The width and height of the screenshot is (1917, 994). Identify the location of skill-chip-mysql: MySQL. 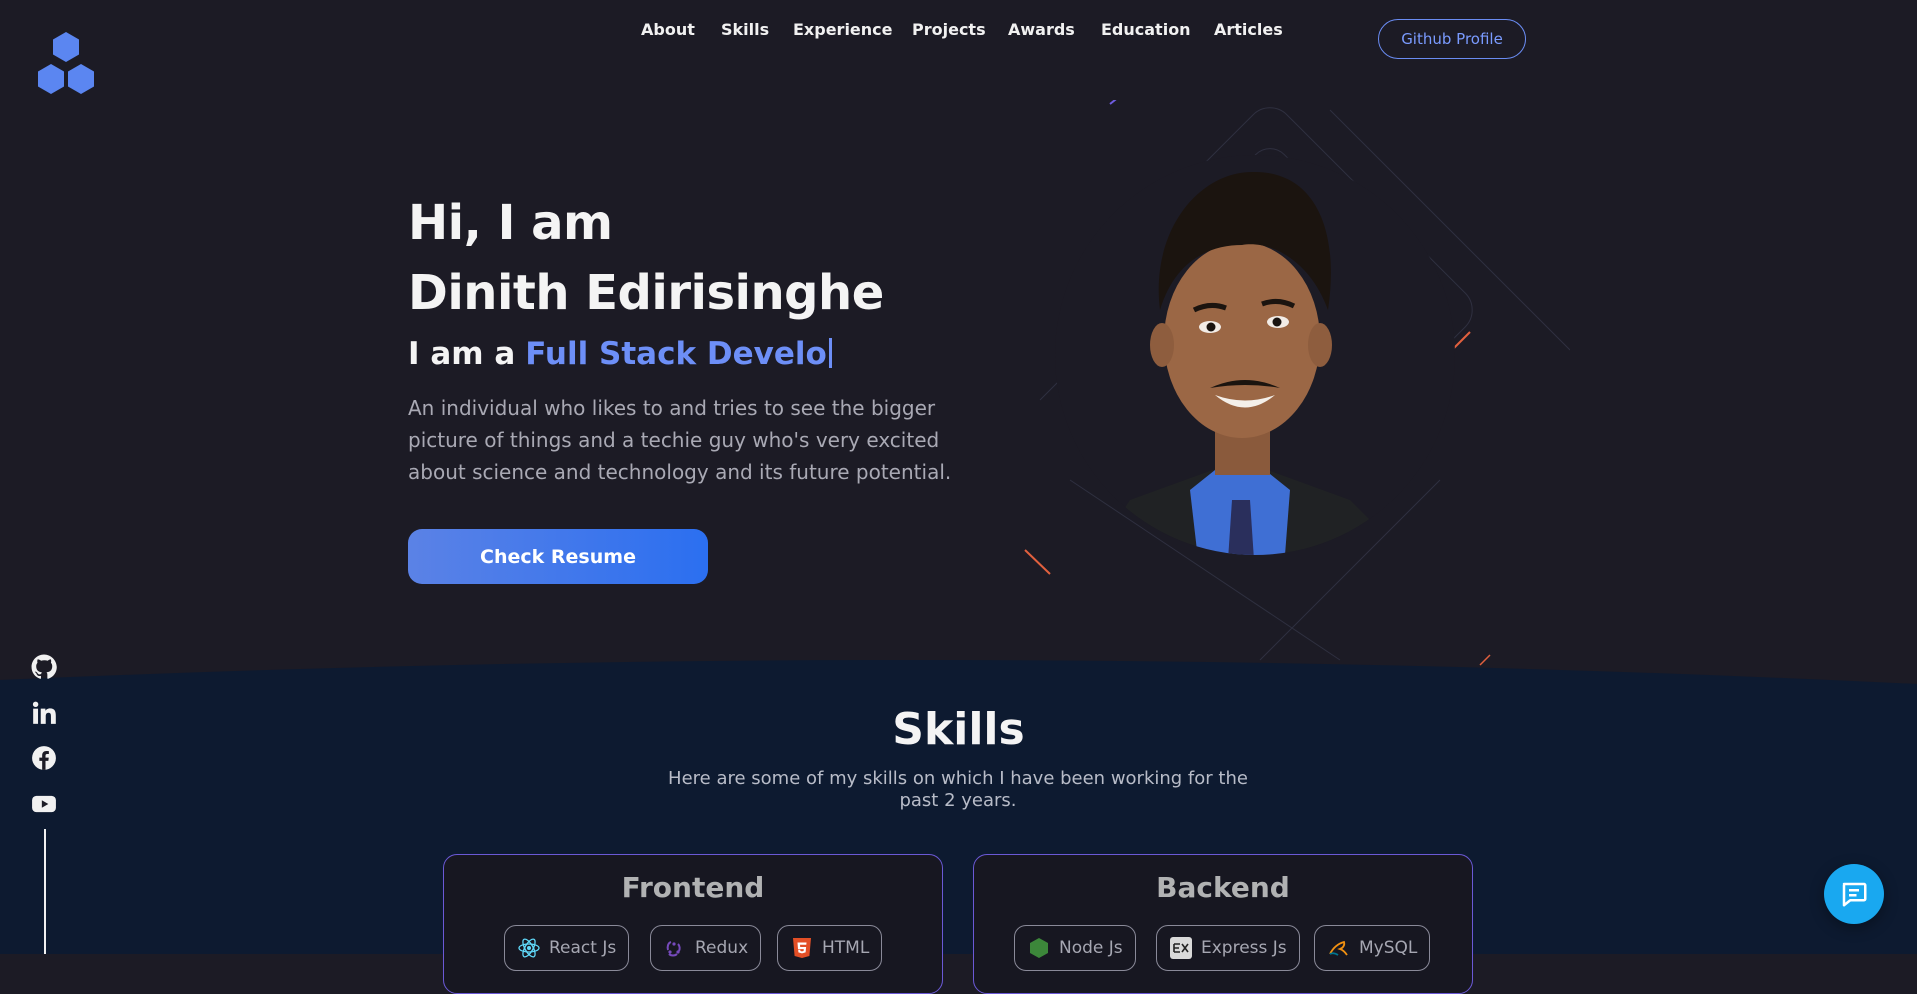
(1372, 948).